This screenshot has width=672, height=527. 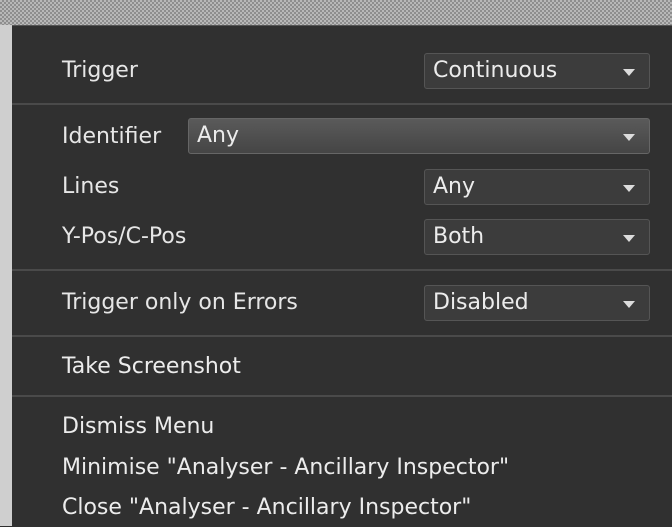 I want to click on lines-label: Lines, so click(x=91, y=186).